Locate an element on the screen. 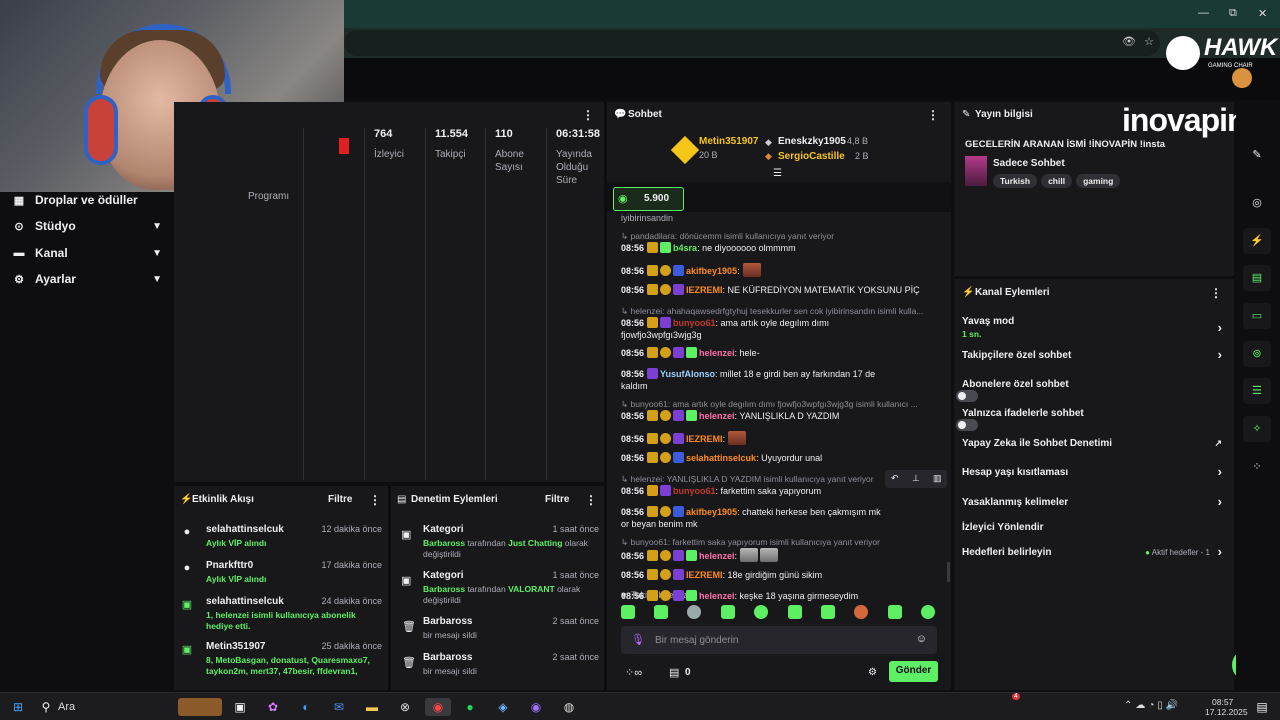 This screenshot has height=720, width=1280. chat-username: YusufAlonso is located at coordinates (687, 374).